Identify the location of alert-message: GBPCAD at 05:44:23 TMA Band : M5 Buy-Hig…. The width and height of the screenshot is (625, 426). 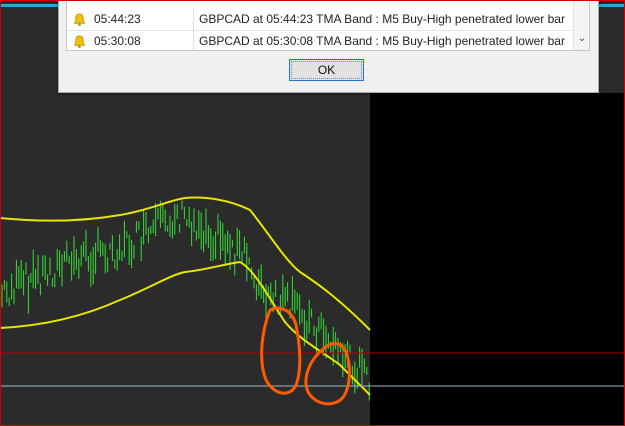
(382, 19).